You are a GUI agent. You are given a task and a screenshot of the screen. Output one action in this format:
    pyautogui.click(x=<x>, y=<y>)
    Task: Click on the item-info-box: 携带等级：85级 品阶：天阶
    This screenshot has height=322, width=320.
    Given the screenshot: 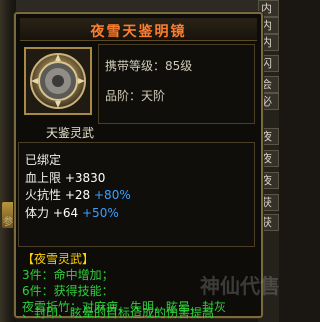 What is the action you would take?
    pyautogui.click(x=176, y=84)
    